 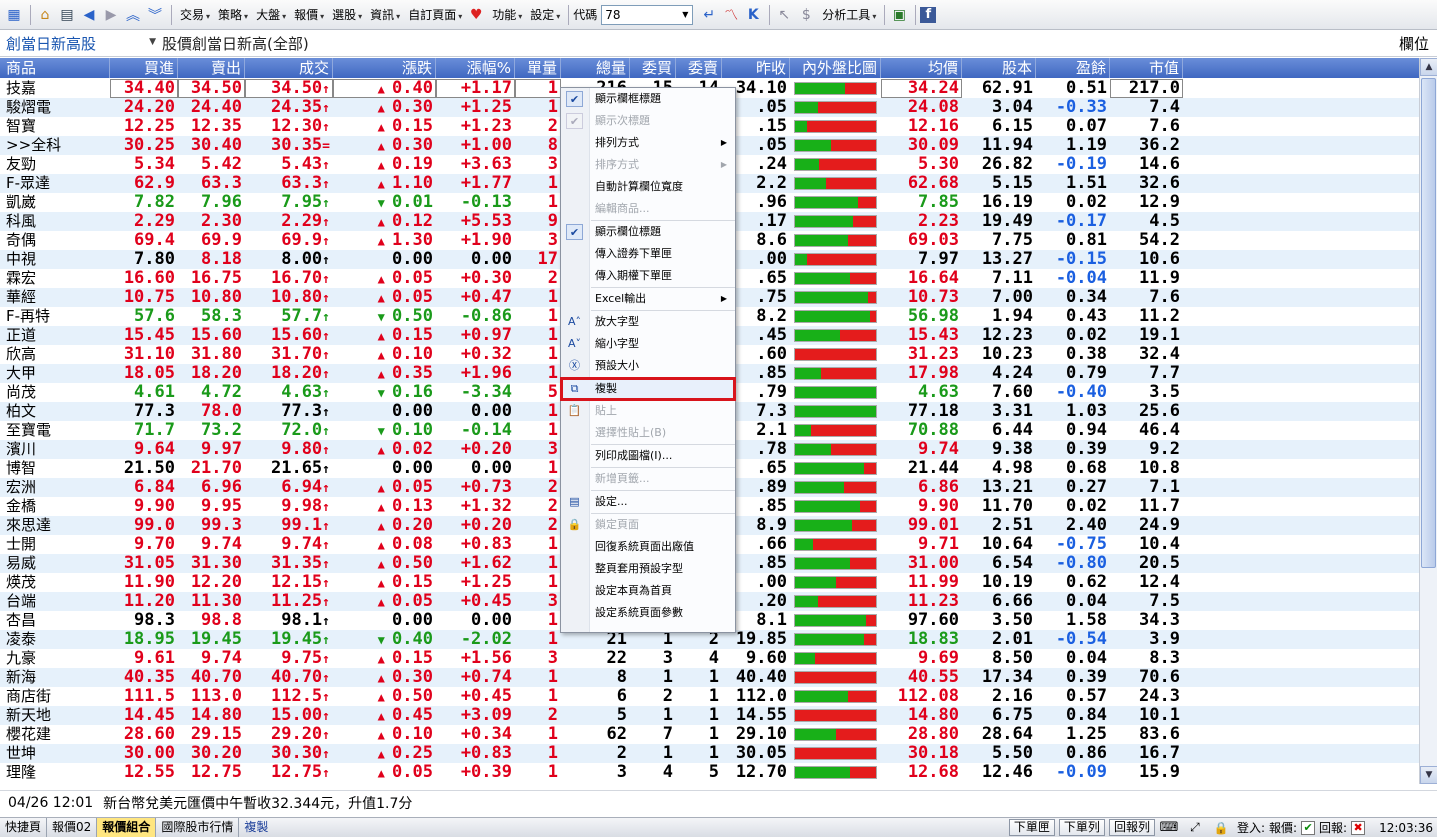 What do you see at coordinates (648, 591) in the screenshot?
I see `menu-item: 設定本頁為首頁` at bounding box center [648, 591].